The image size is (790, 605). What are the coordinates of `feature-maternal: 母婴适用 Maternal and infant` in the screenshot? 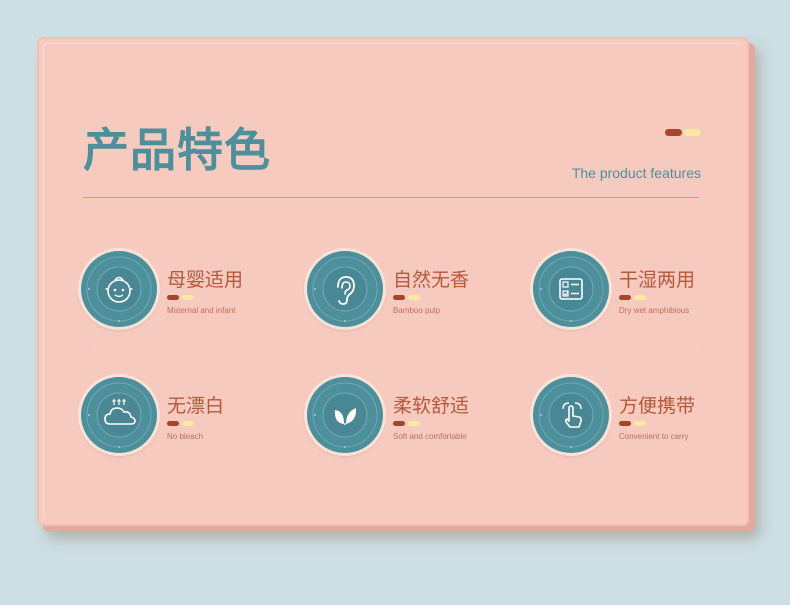 It's located at (181, 291).